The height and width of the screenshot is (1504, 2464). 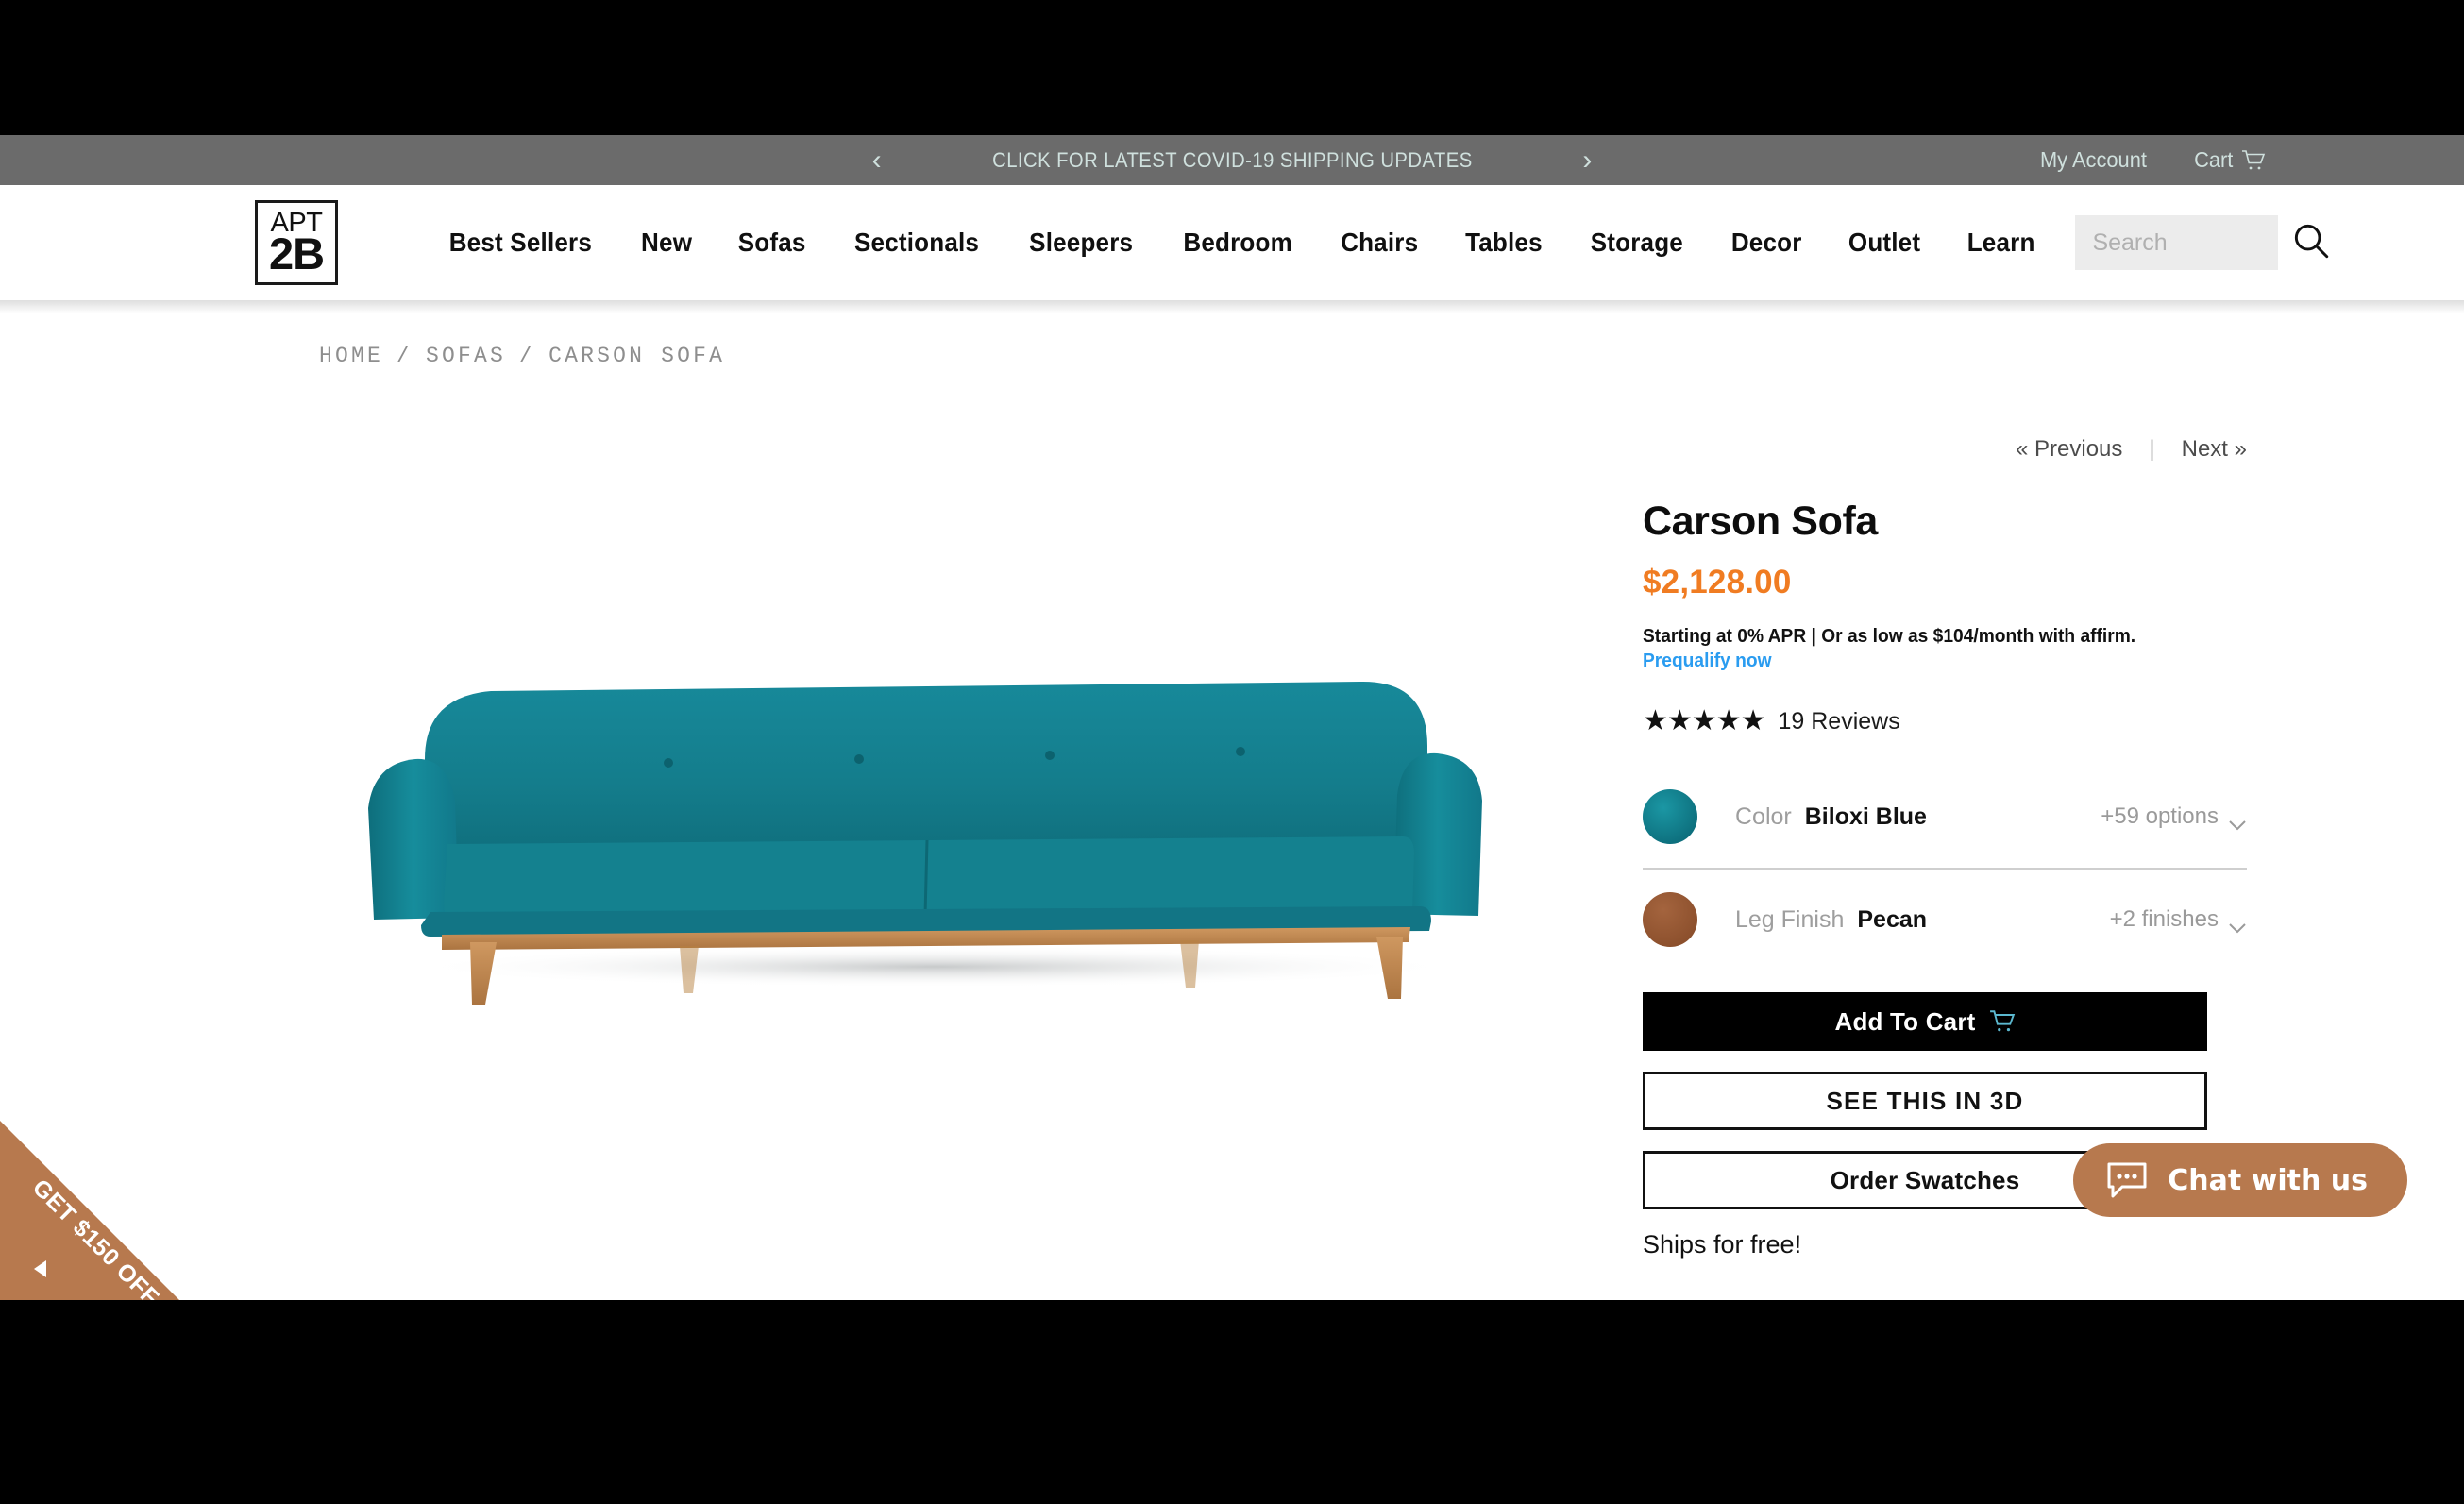 What do you see at coordinates (1763, 816) in the screenshot?
I see `option-label-color: Color` at bounding box center [1763, 816].